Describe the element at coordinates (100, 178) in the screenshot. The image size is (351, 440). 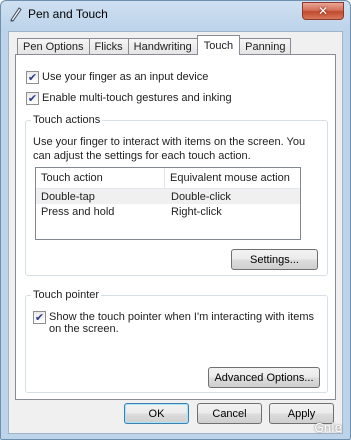
I see `column-header-touch-action: Touch action` at that location.